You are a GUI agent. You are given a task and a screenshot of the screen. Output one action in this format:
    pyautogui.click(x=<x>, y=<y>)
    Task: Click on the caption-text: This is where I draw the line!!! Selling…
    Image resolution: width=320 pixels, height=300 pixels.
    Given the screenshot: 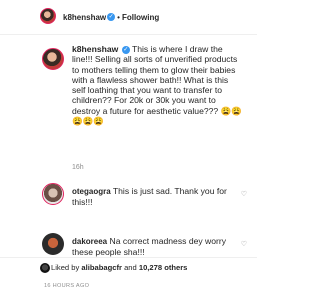 What is the action you would take?
    pyautogui.click(x=157, y=85)
    